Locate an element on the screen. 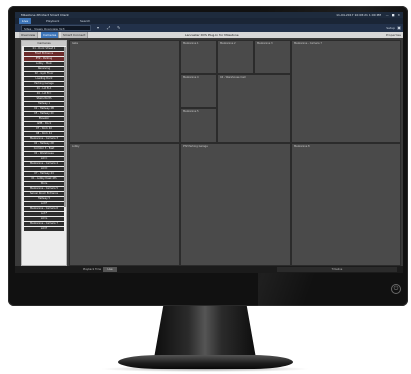 The width and height of the screenshot is (411, 374). camera-list-item: Receiving is located at coordinates (44, 69).